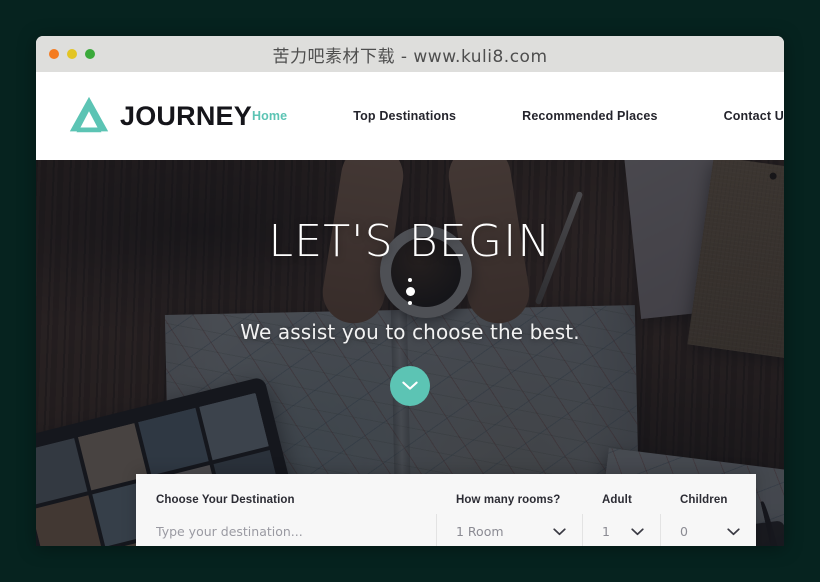 The image size is (820, 582). I want to click on hero-dot-large, so click(410, 291).